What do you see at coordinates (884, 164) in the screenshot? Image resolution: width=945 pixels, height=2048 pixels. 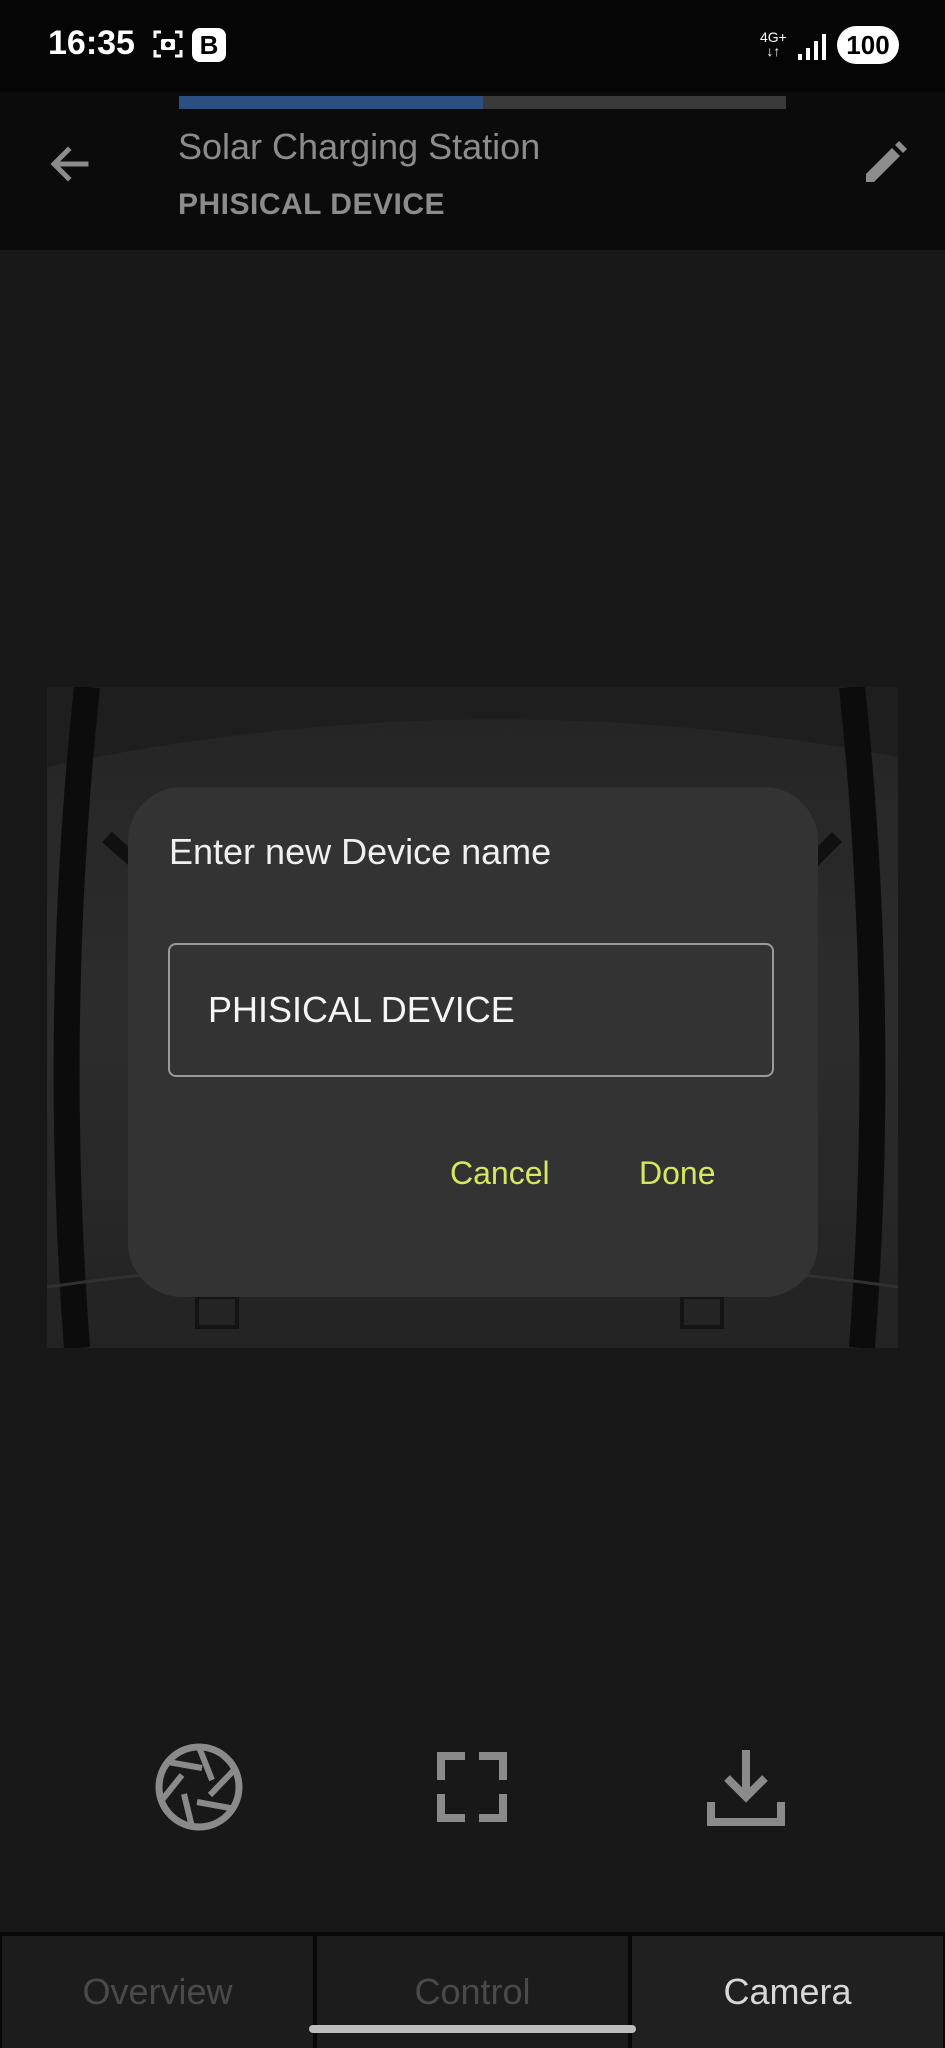 I see `pencil-icon` at bounding box center [884, 164].